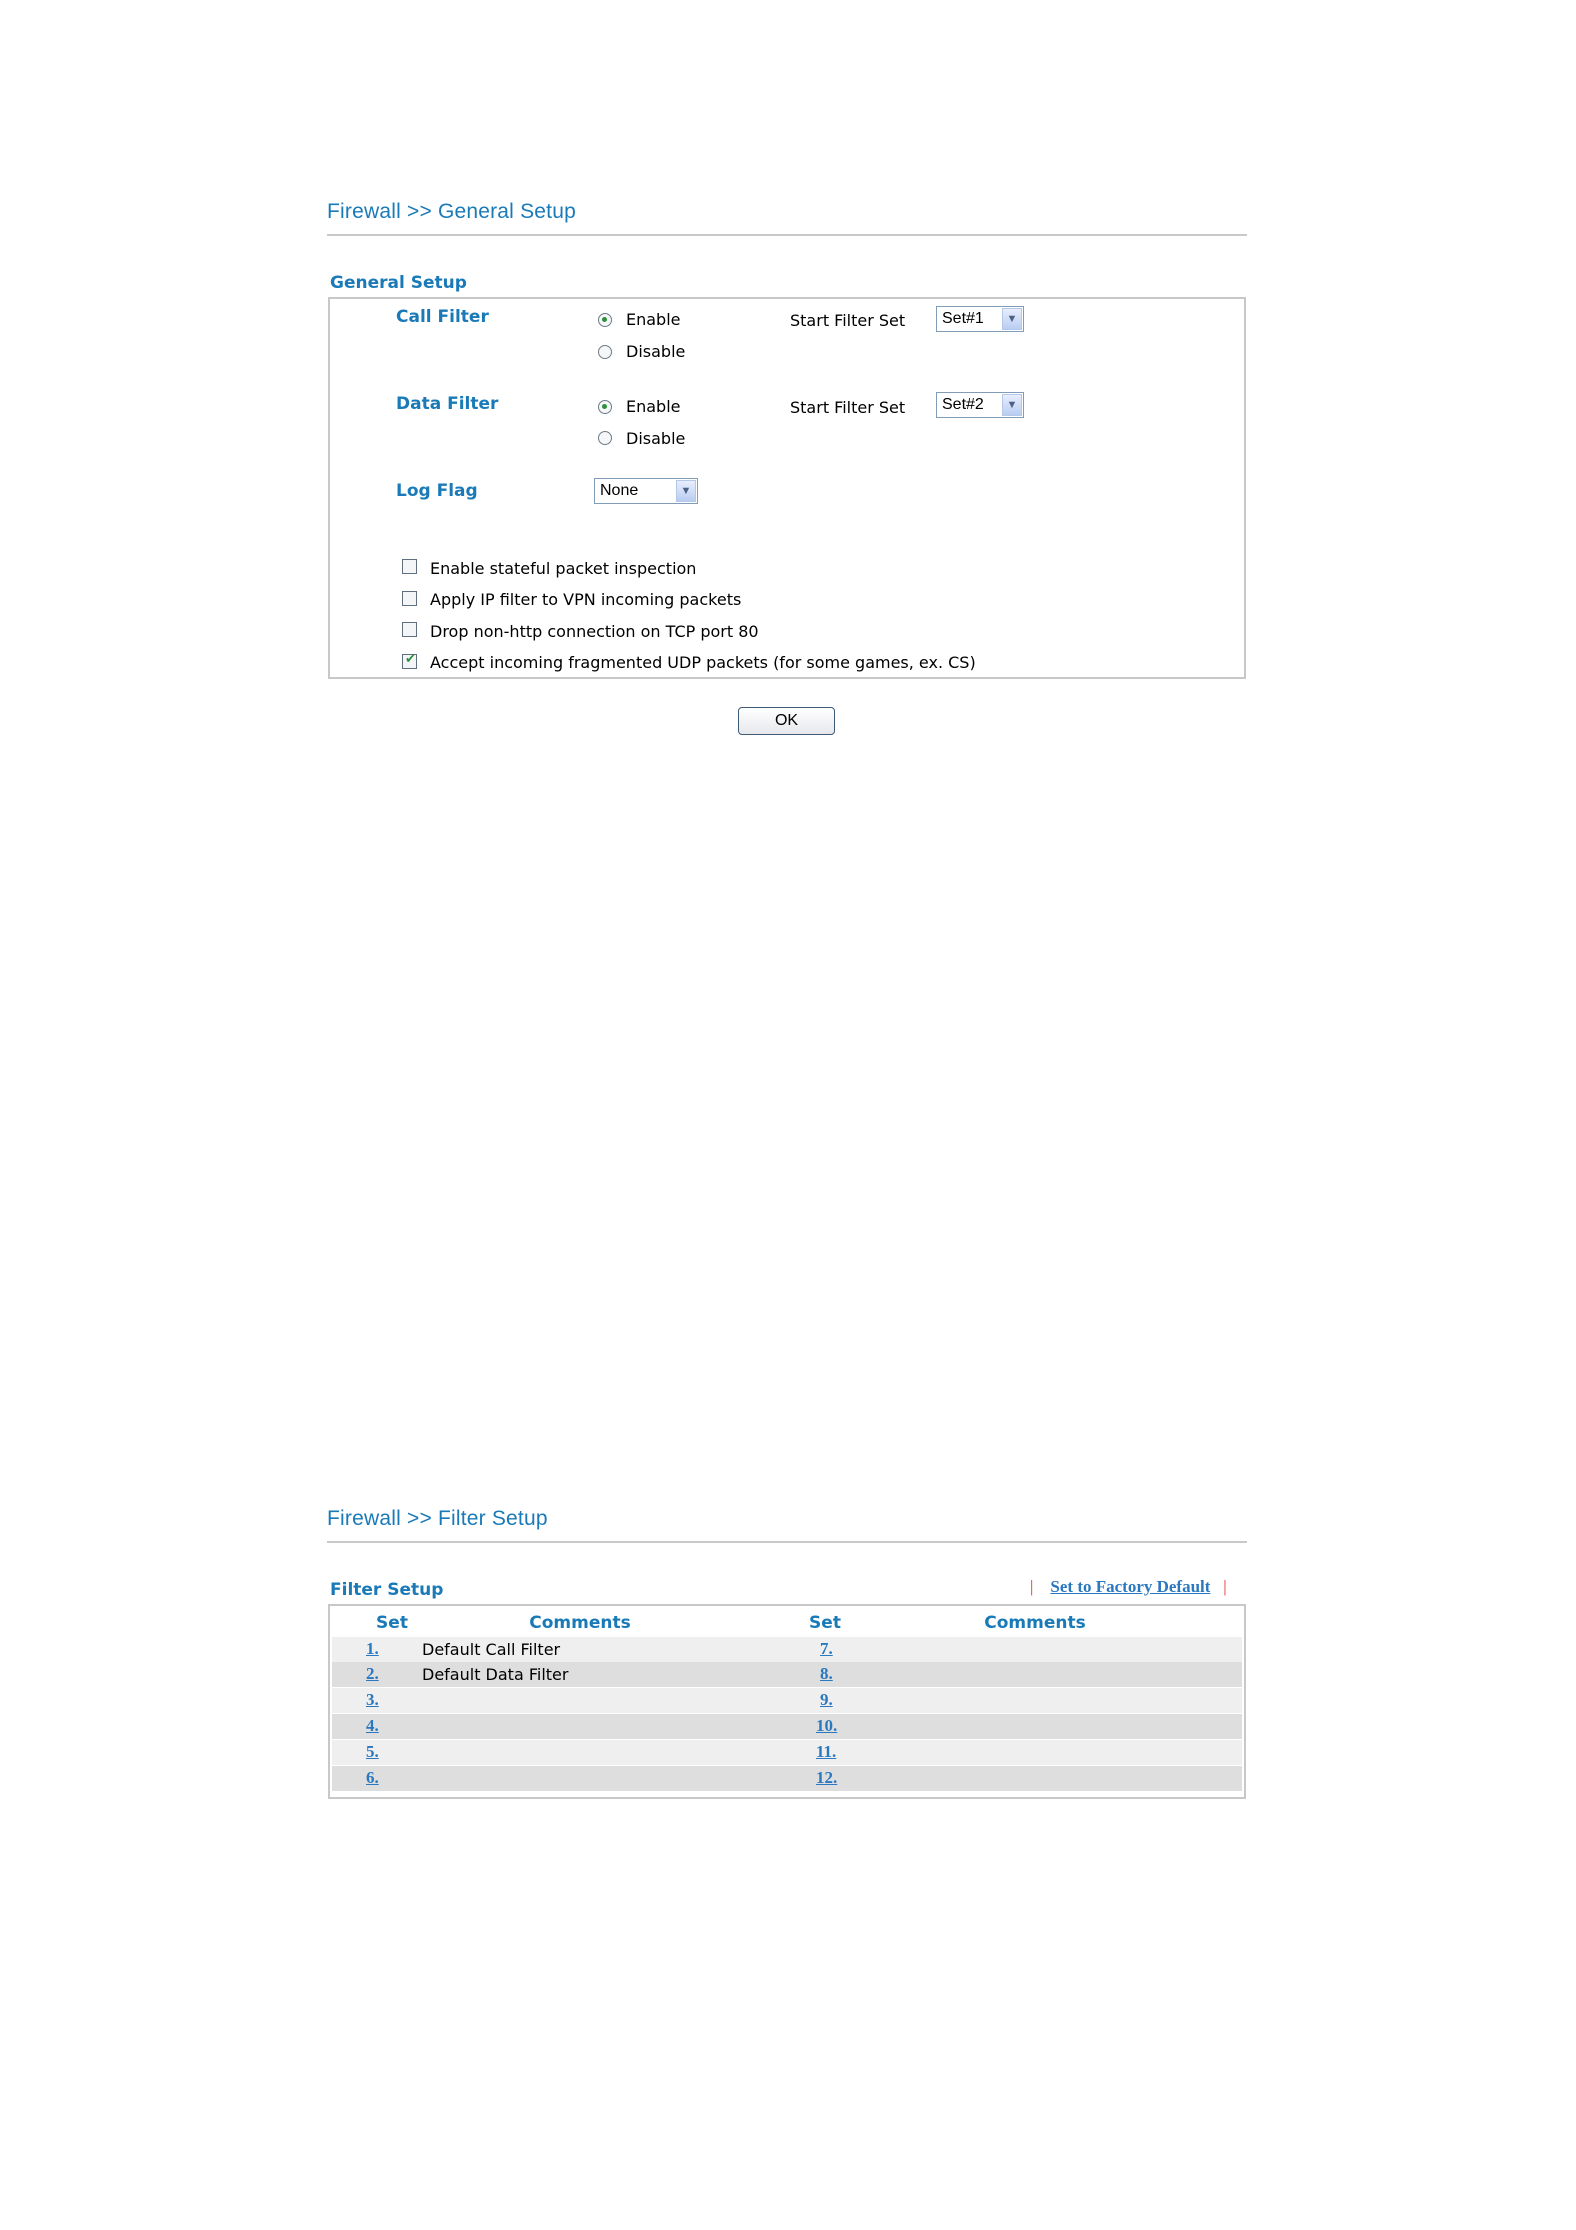 This screenshot has width=1576, height=2230. What do you see at coordinates (495, 1674) in the screenshot?
I see `set-comment-2: Default Data Filter` at bounding box center [495, 1674].